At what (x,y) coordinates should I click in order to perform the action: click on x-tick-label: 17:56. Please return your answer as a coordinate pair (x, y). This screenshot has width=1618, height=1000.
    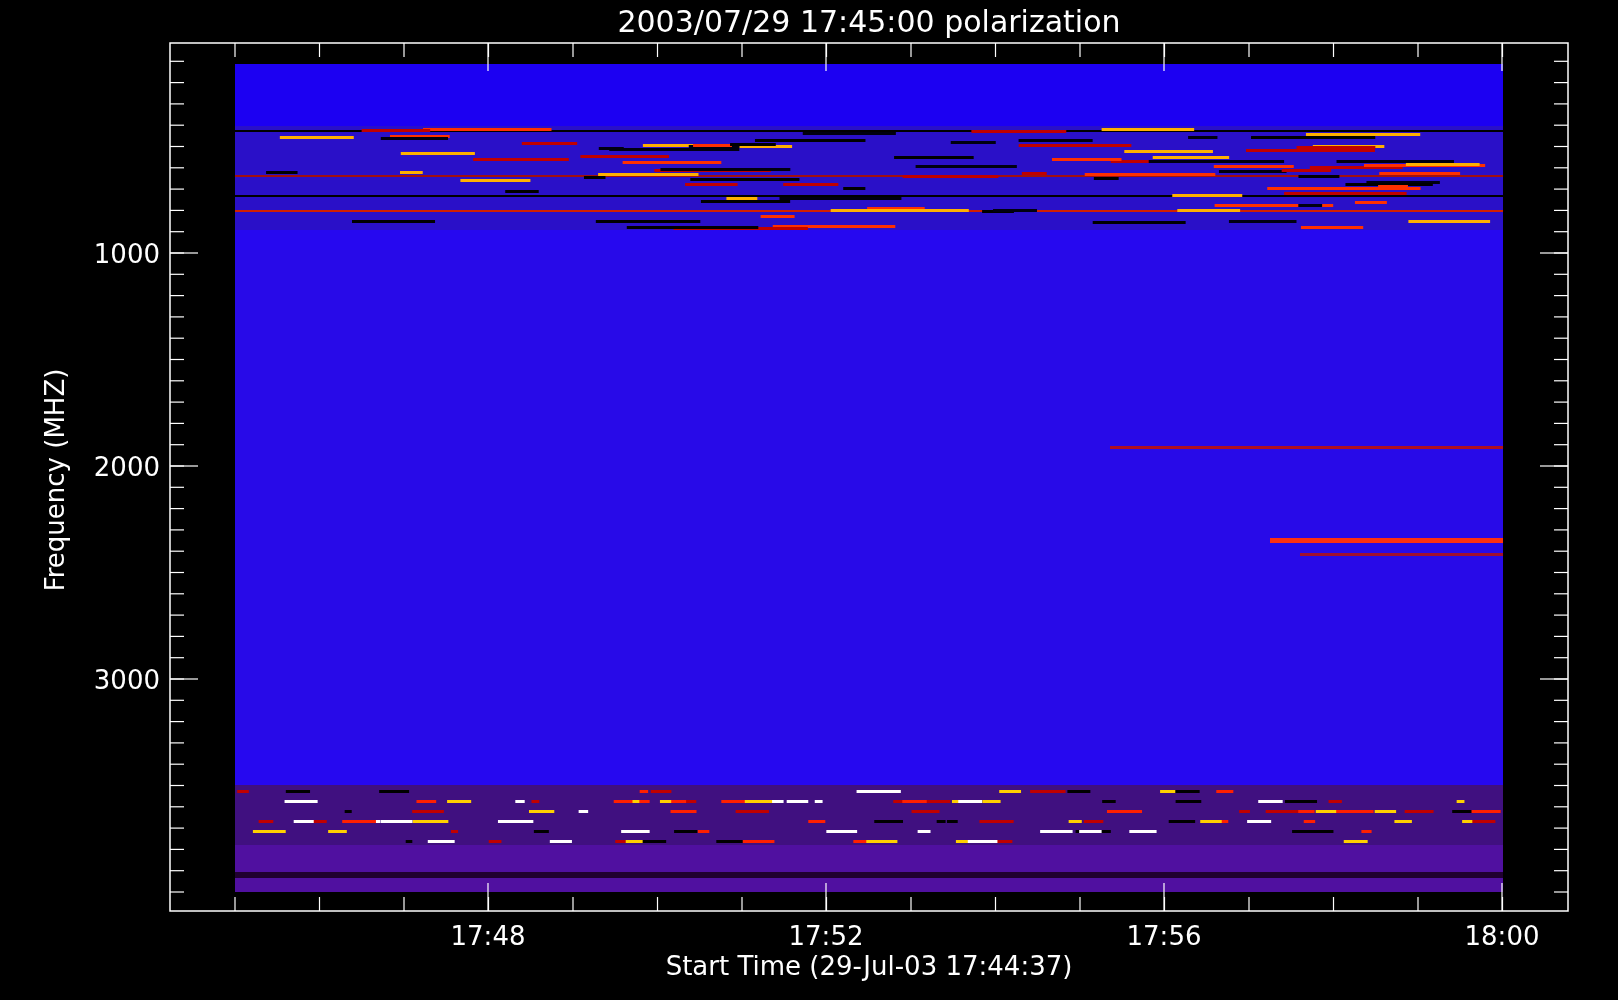
    Looking at the image, I should click on (1164, 936).